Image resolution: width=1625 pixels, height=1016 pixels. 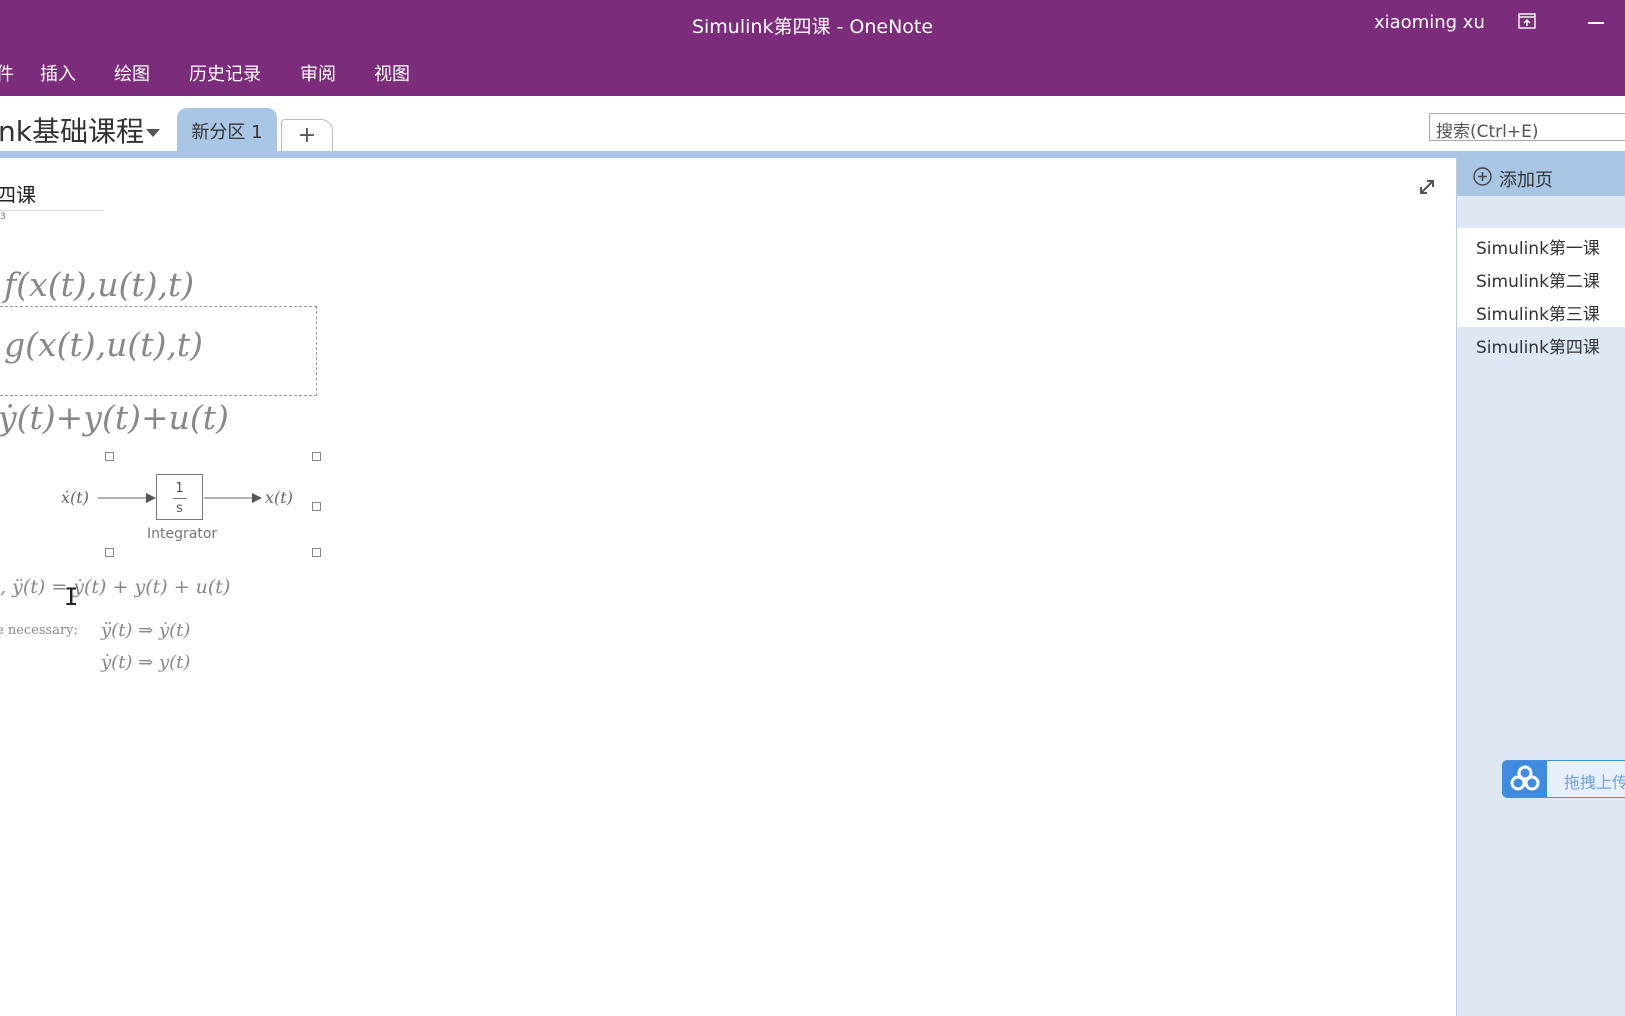 I want to click on add-page-button: 添加页, so click(x=1541, y=177).